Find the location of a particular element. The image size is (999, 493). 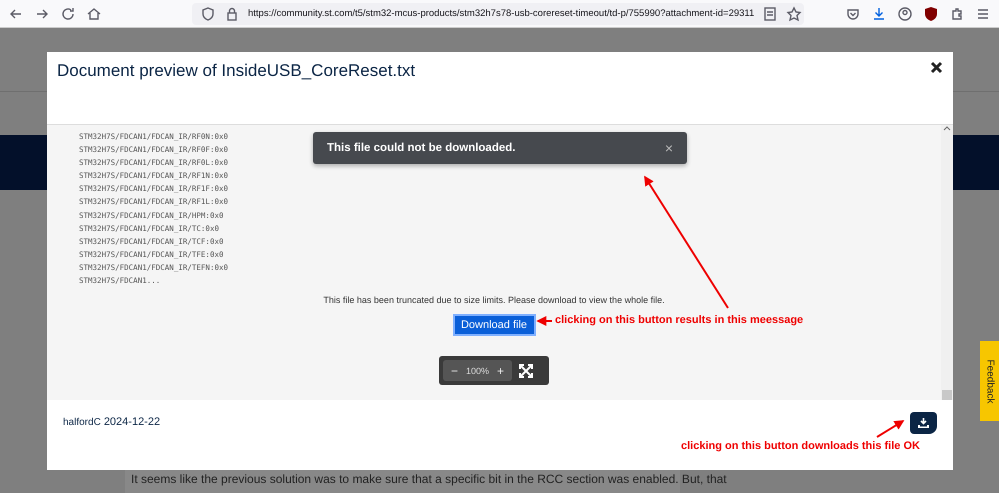

scroll-up-icon is located at coordinates (947, 128).